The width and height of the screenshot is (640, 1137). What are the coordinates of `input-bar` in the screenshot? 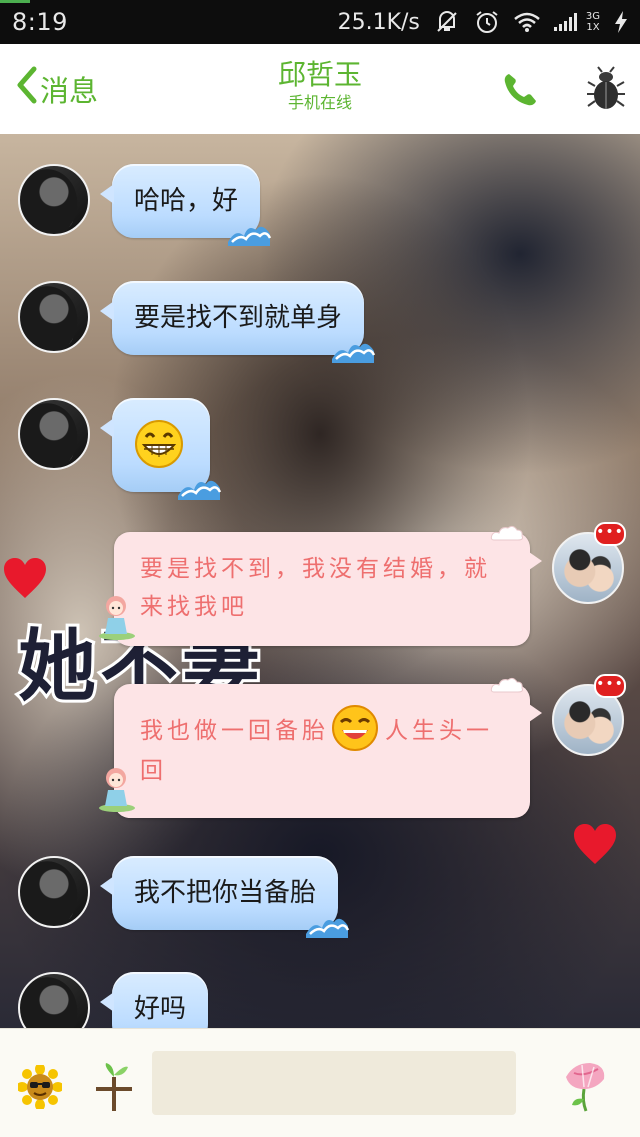 It's located at (320, 1082).